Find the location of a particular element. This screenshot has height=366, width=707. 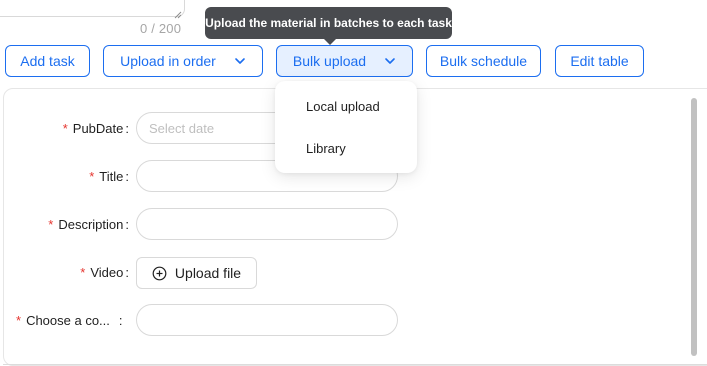

description-textarea is located at coordinates (92, 9).